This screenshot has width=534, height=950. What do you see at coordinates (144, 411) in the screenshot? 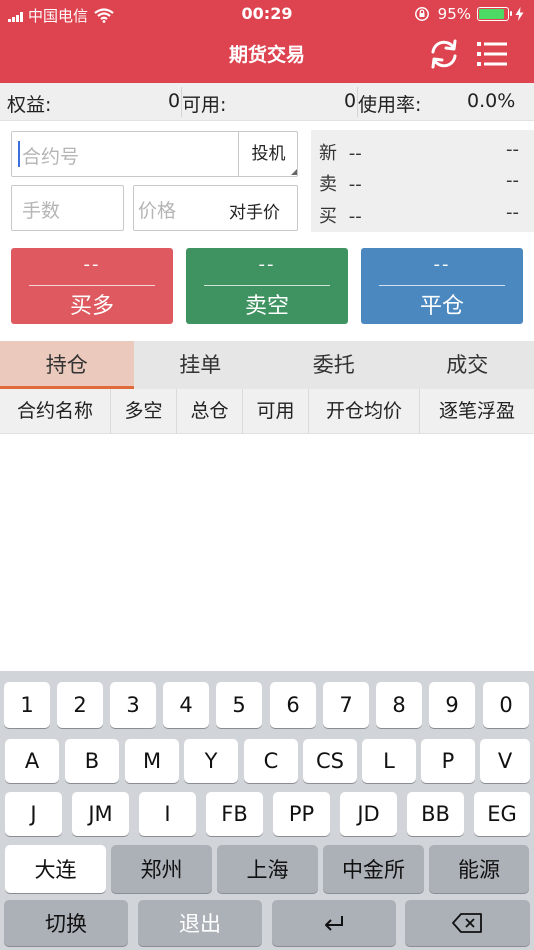
I see `col-direction: 多空` at bounding box center [144, 411].